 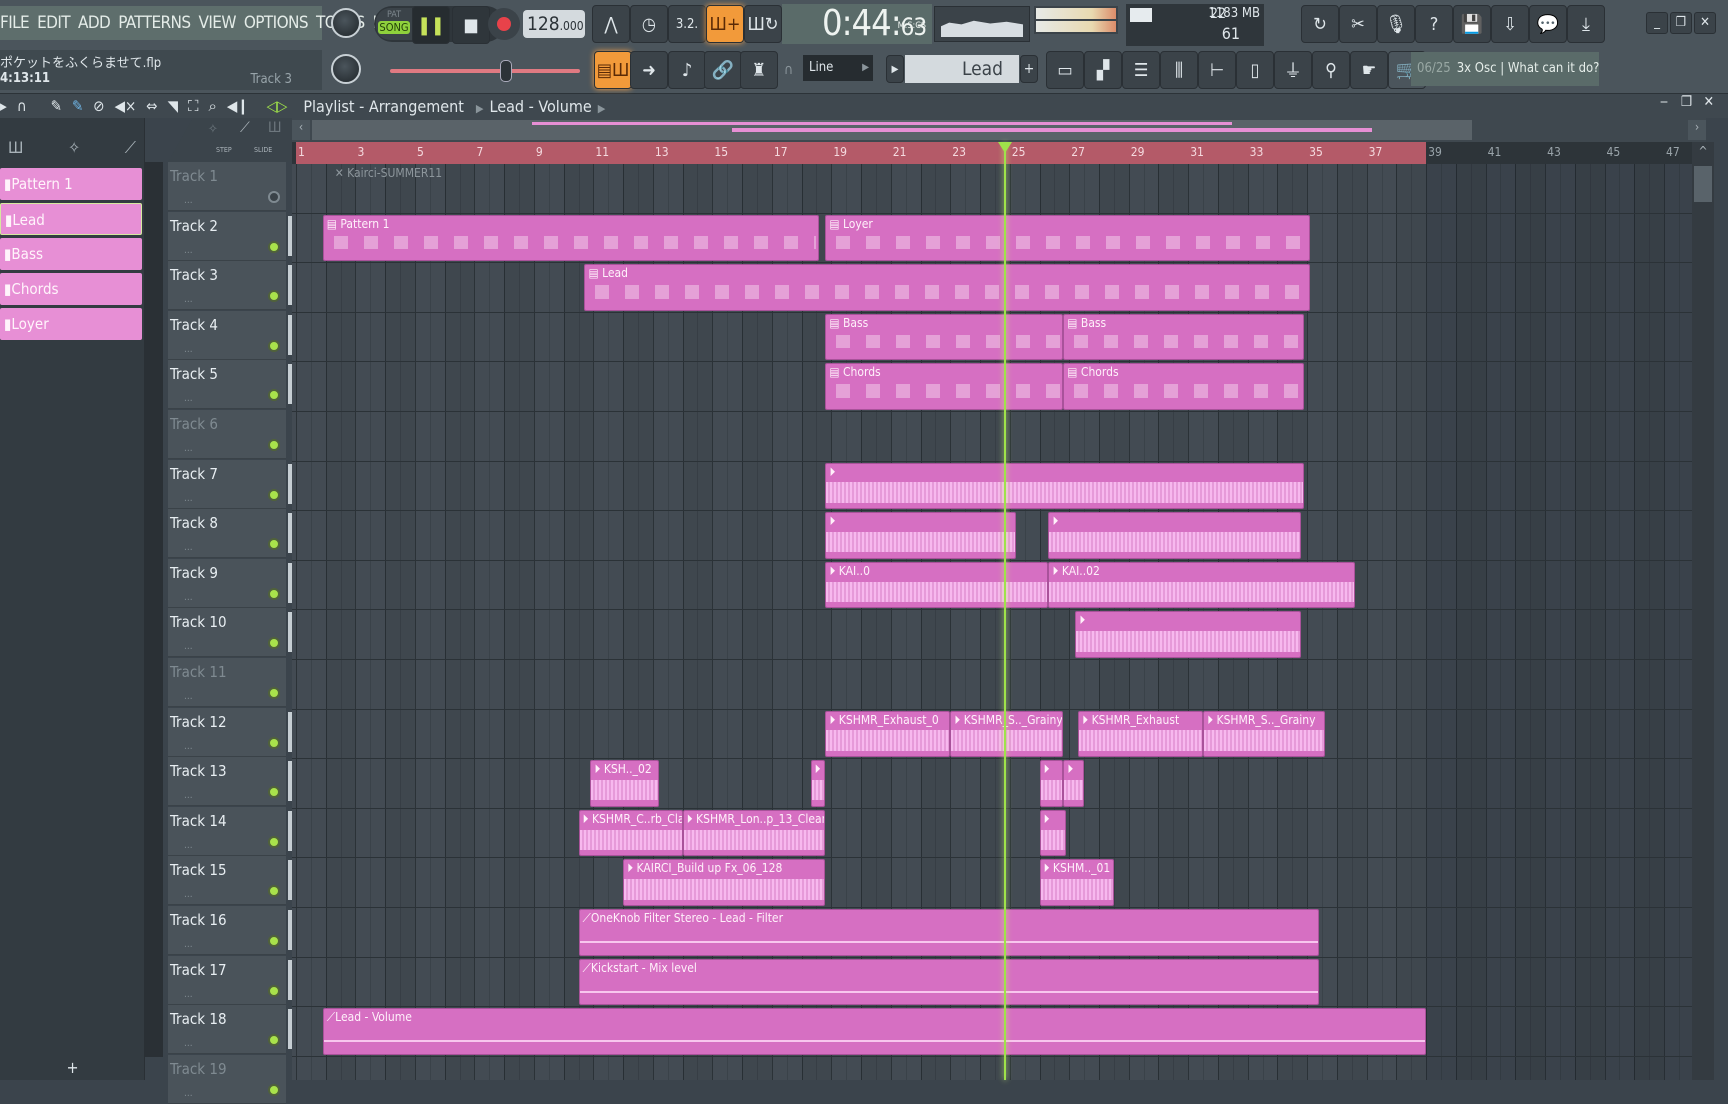 I want to click on overview-thumb, so click(x=892, y=130).